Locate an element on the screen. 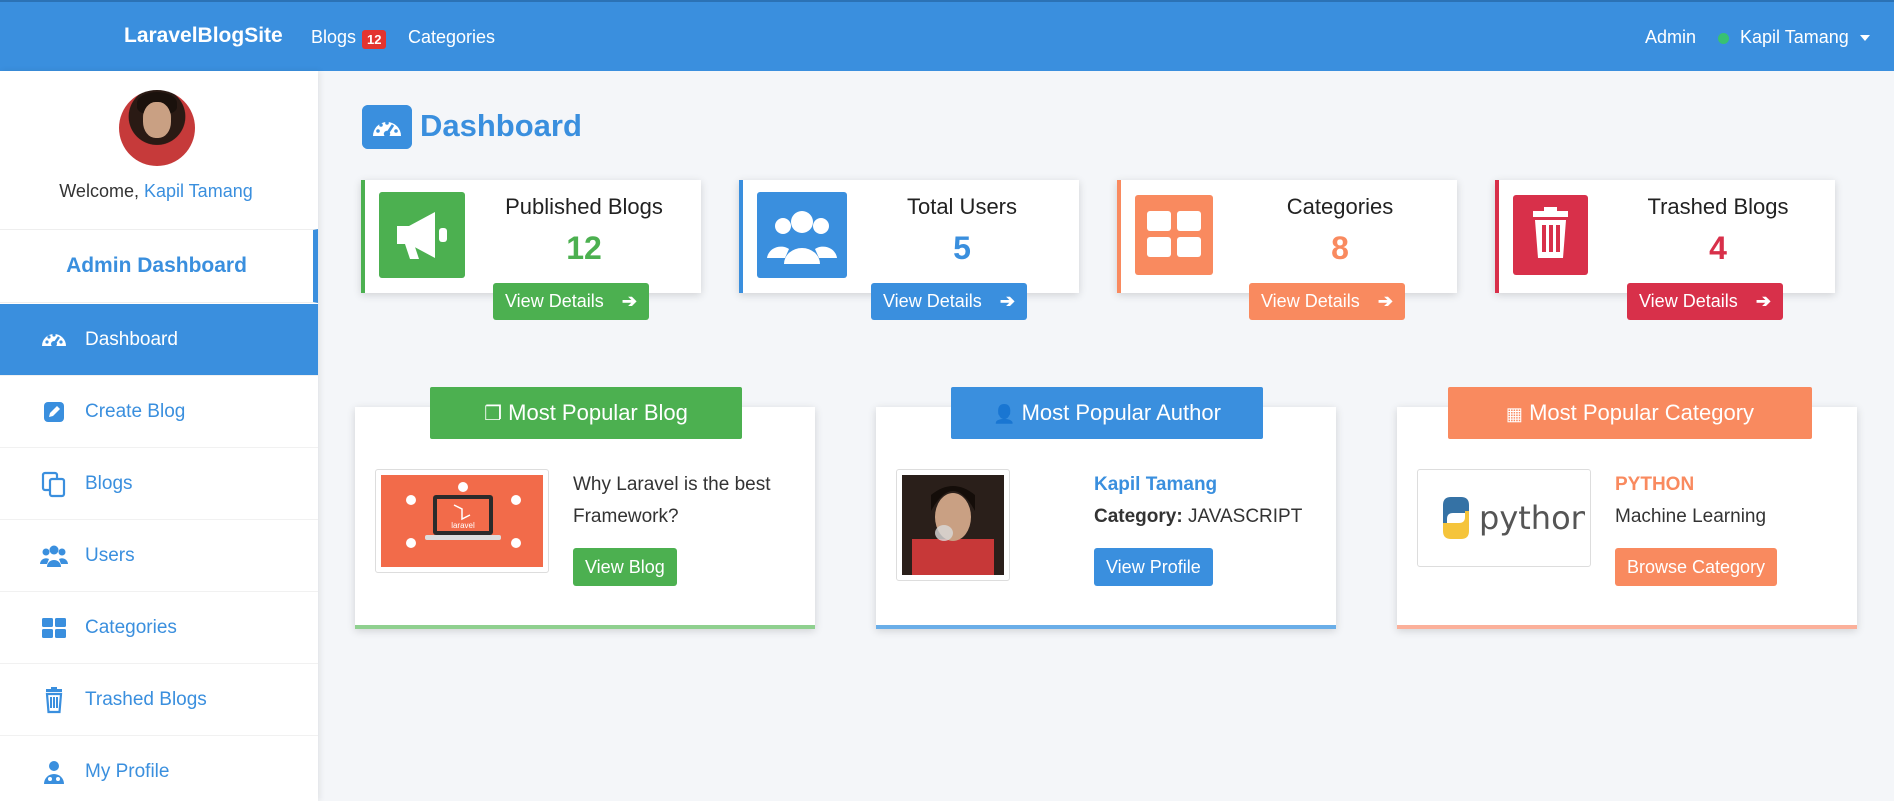 The height and width of the screenshot is (801, 1894). category-name-link: PYTHON is located at coordinates (1725, 485).